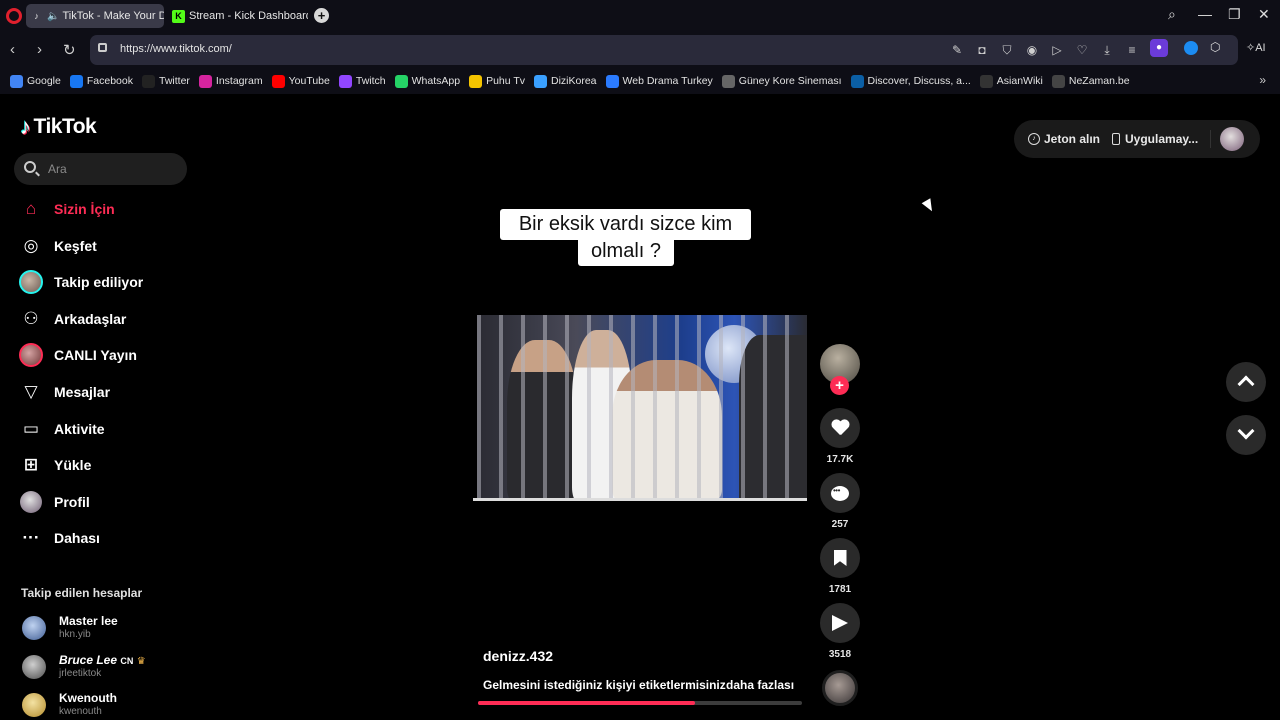  I want to click on comment-button, so click(840, 493).